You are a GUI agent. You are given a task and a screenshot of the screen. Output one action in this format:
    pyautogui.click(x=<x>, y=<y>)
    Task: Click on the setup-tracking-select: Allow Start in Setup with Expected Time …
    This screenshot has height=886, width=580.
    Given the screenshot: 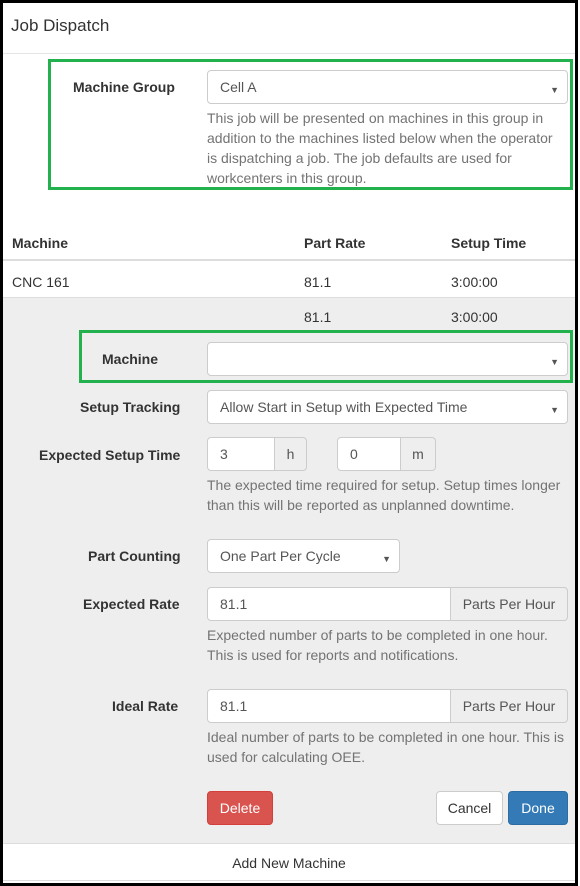 What is the action you would take?
    pyautogui.click(x=387, y=407)
    